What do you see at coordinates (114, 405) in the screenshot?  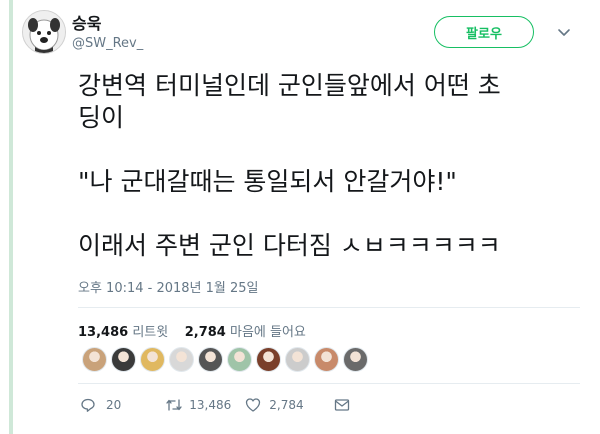 I see `reply-count: 20` at bounding box center [114, 405].